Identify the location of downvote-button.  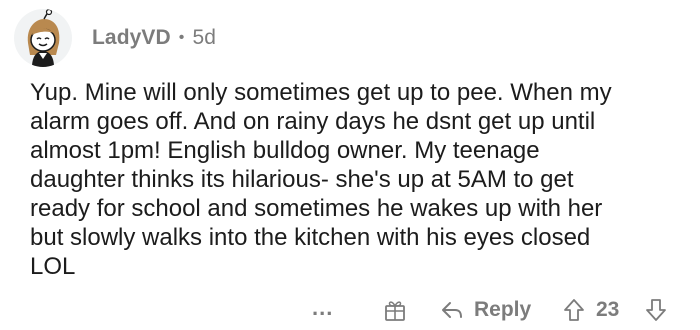
(656, 310).